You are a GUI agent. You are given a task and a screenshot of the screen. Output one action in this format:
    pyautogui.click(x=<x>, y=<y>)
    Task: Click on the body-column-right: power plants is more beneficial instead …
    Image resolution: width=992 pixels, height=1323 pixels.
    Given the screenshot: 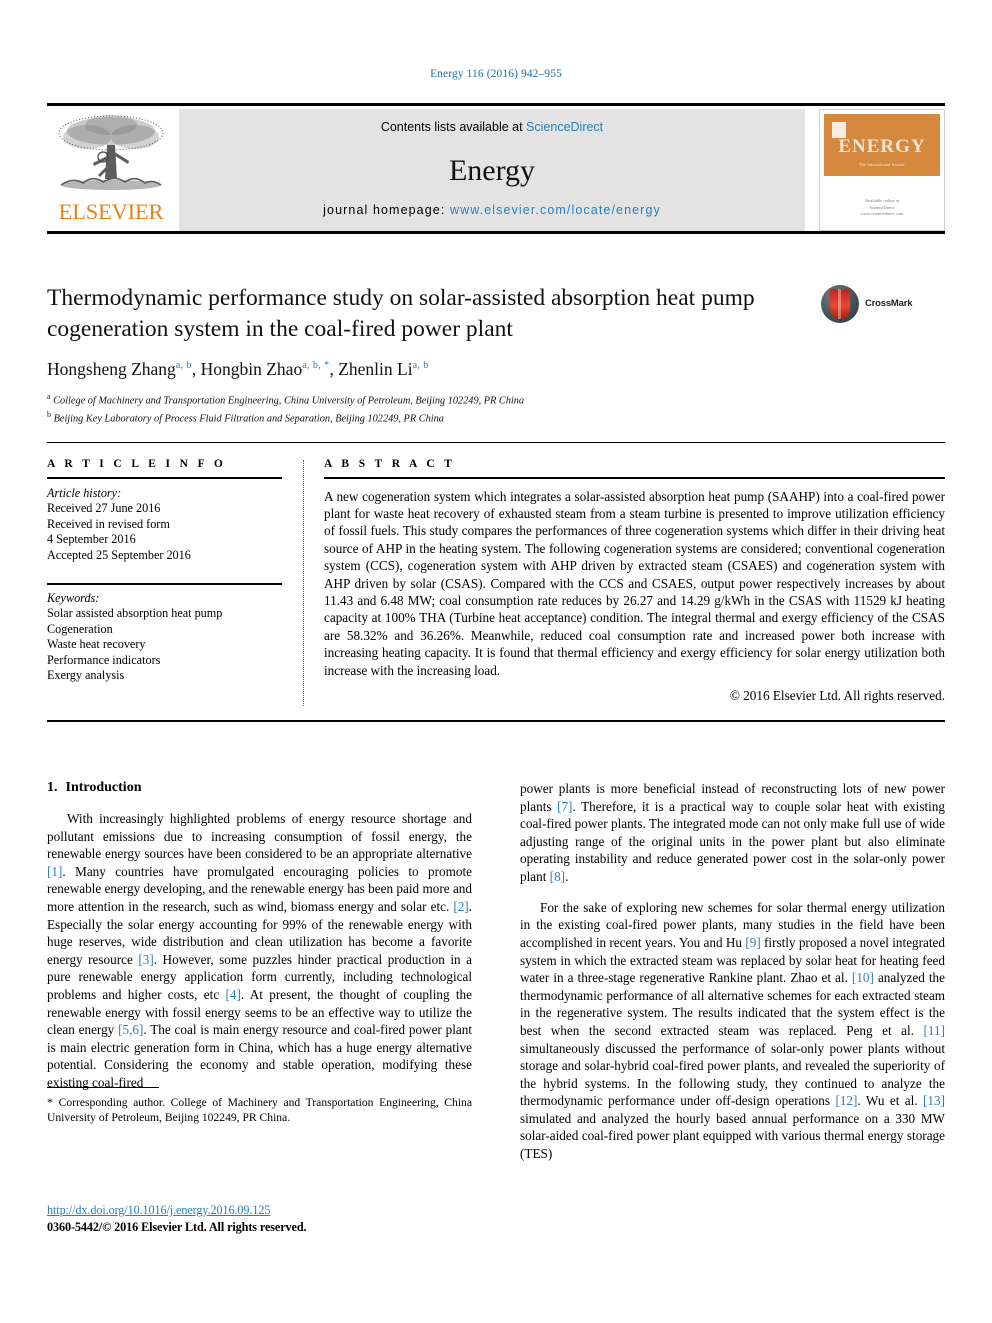 What is the action you would take?
    pyautogui.click(x=732, y=978)
    